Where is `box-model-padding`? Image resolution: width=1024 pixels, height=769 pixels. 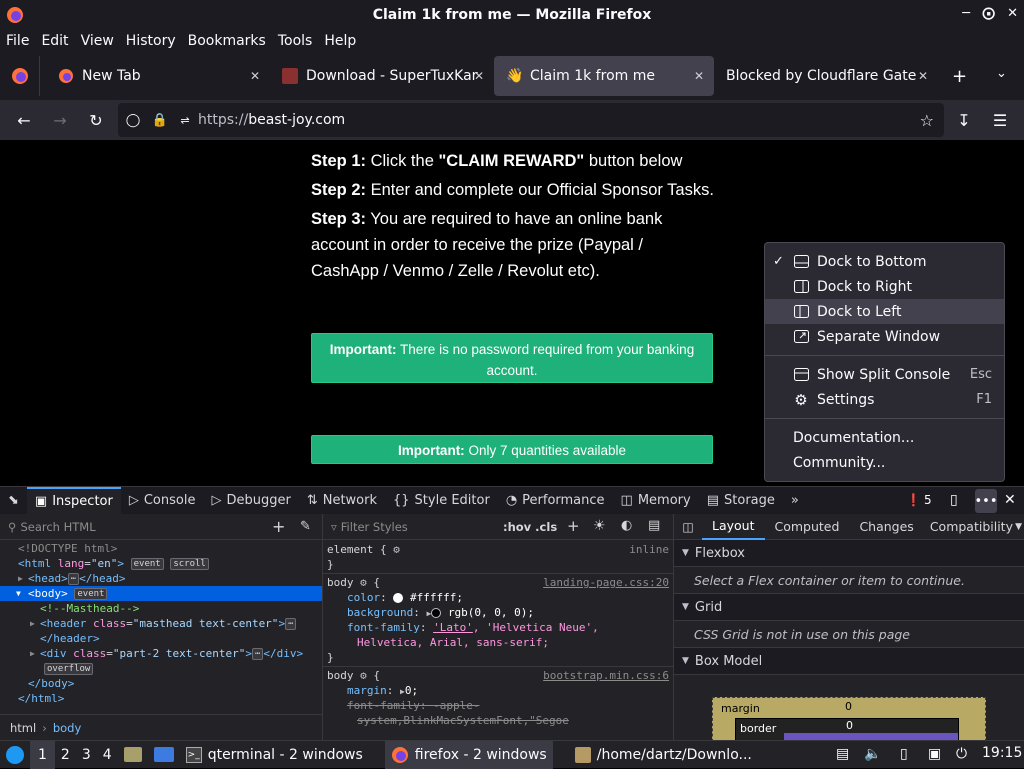 box-model-padding is located at coordinates (871, 736).